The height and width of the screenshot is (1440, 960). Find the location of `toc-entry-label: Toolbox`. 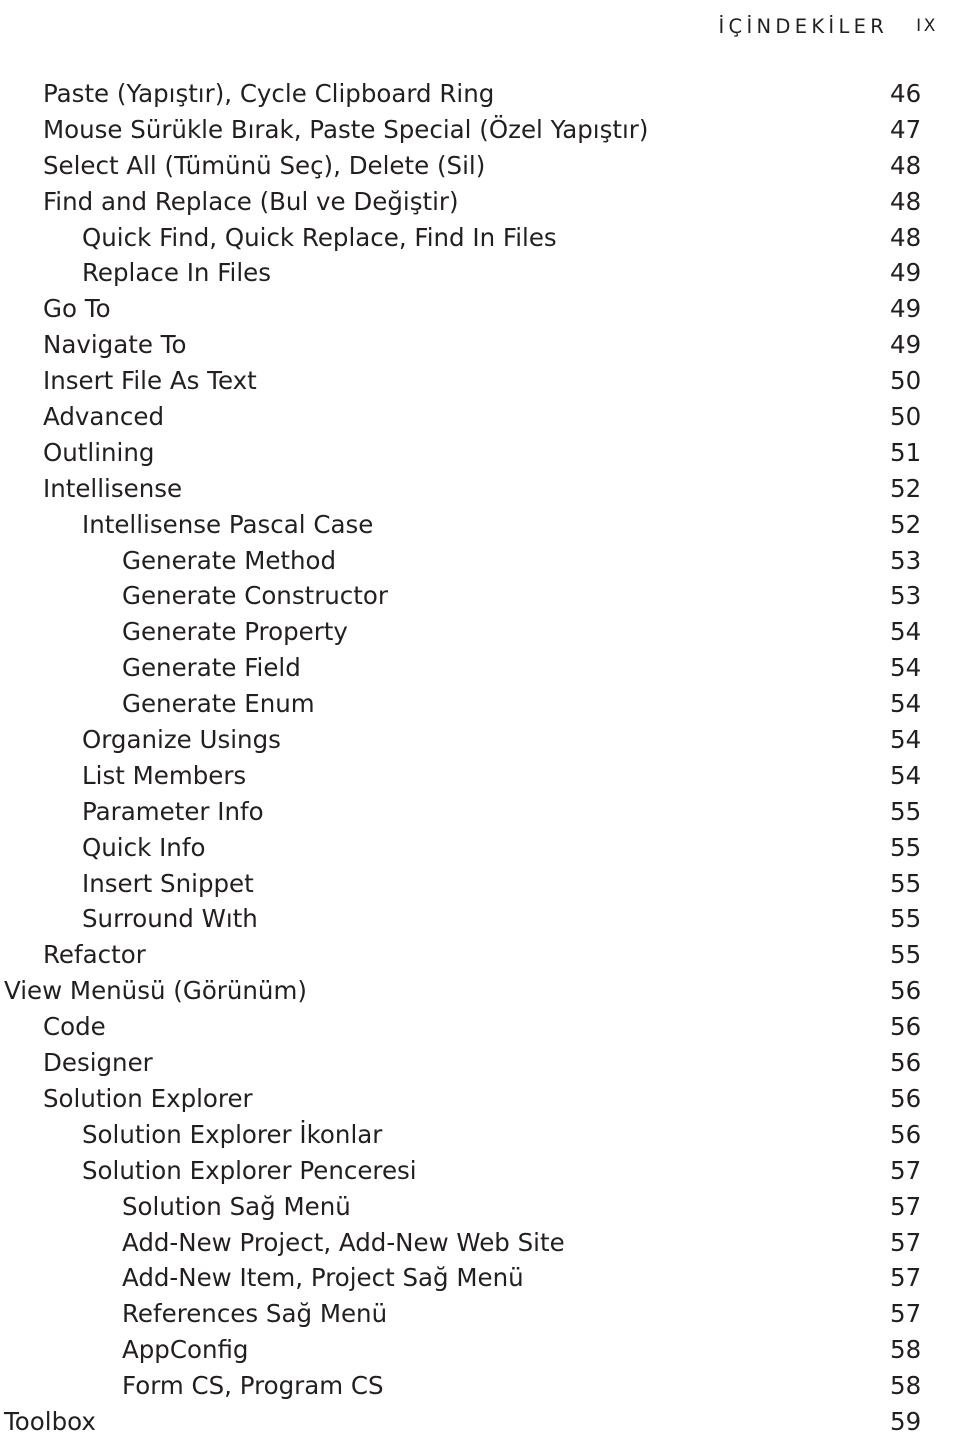

toc-entry-label: Toolbox is located at coordinates (50, 1421).